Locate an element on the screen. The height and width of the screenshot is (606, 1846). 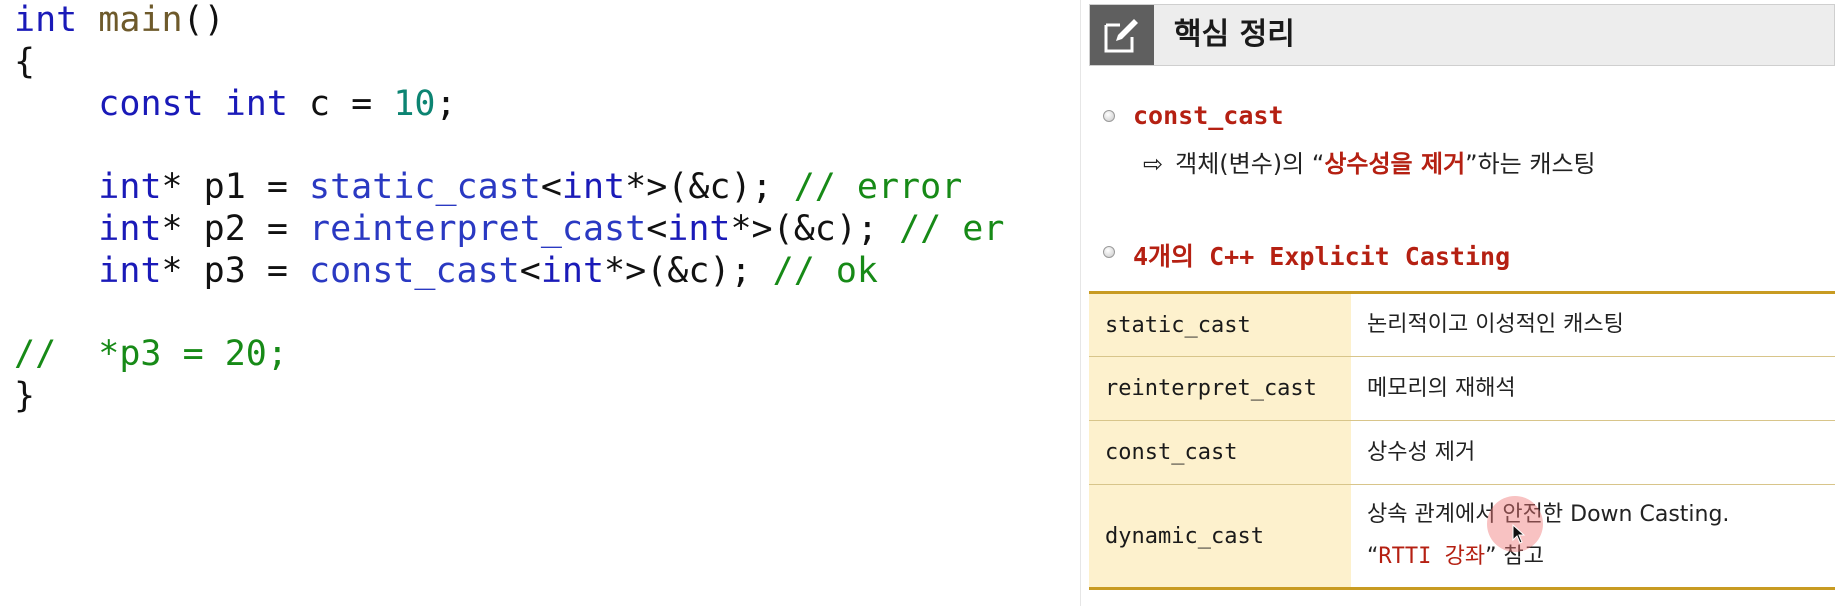
code-text: * p3 = is located at coordinates (235, 271).